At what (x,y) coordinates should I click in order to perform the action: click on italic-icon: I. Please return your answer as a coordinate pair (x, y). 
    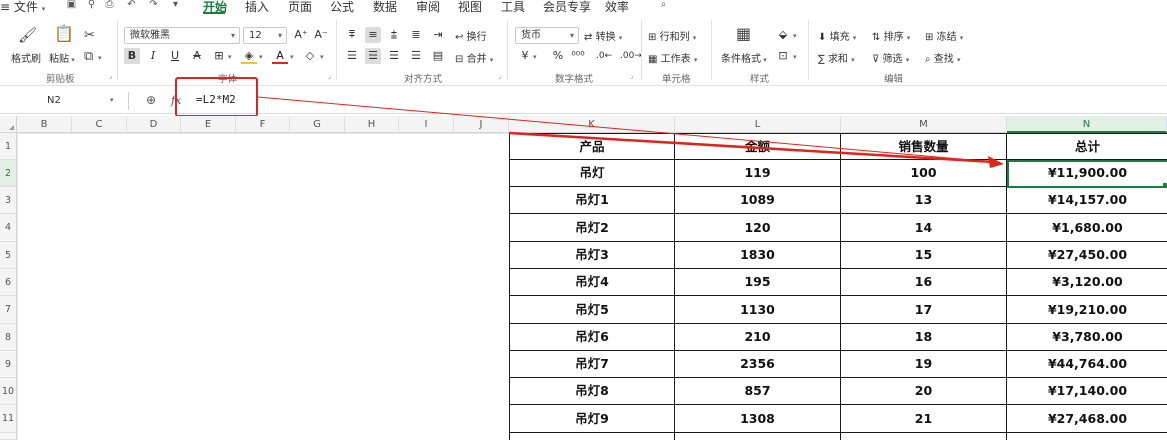
    Looking at the image, I should click on (153, 56).